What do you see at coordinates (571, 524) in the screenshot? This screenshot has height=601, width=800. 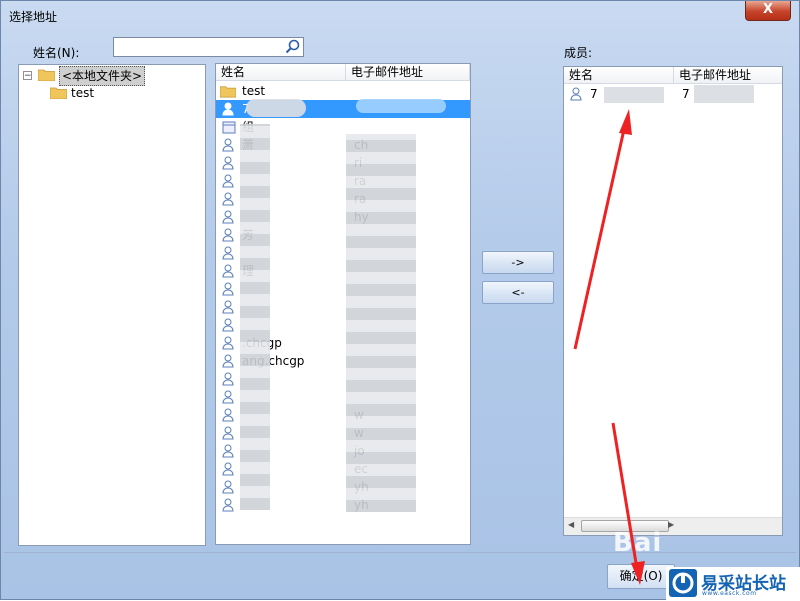 I see `scroll-left-icon: ◀` at bounding box center [571, 524].